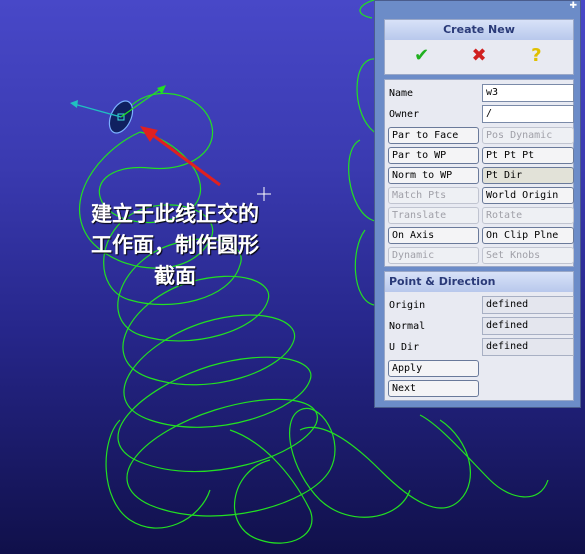 This screenshot has width=585, height=554. Describe the element at coordinates (422, 56) in the screenshot. I see `check-icon: ✔` at that location.